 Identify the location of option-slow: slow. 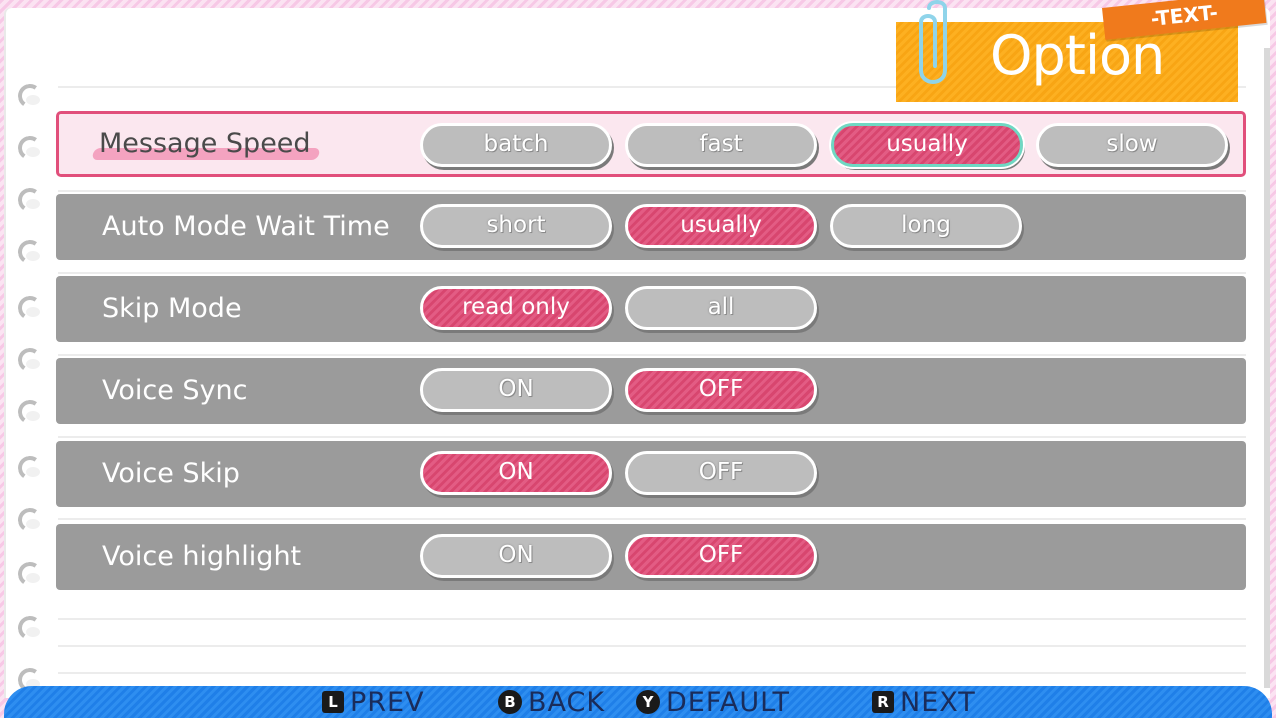
(1132, 145).